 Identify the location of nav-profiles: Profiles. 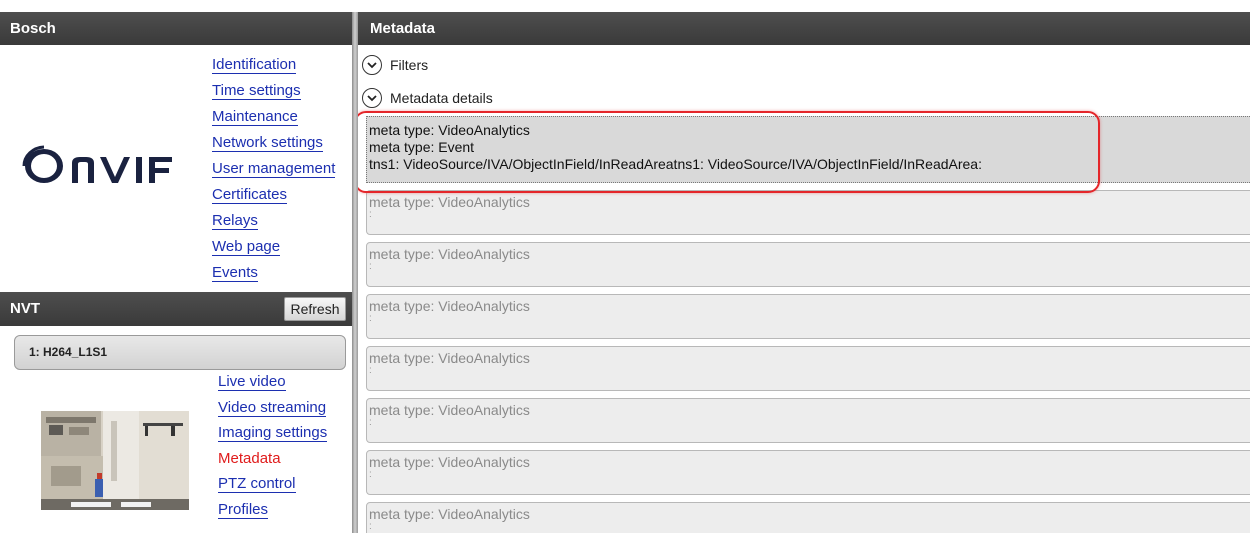
(243, 509).